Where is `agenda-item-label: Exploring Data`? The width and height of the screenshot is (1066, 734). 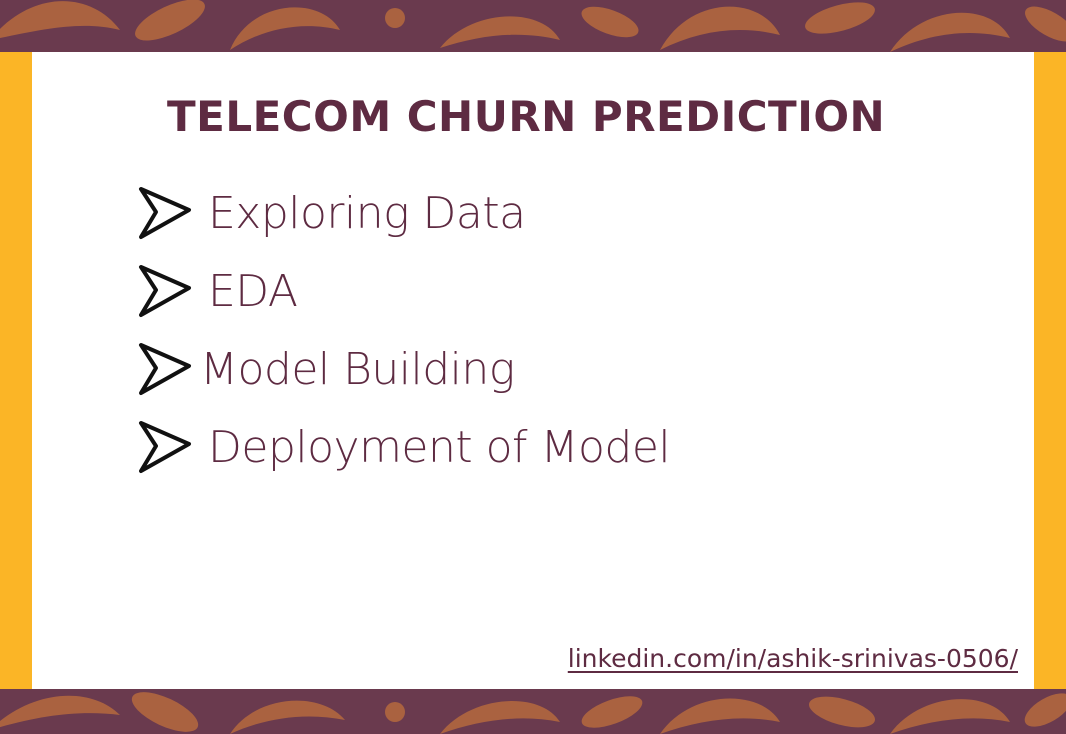 agenda-item-label: Exploring Data is located at coordinates (367, 213).